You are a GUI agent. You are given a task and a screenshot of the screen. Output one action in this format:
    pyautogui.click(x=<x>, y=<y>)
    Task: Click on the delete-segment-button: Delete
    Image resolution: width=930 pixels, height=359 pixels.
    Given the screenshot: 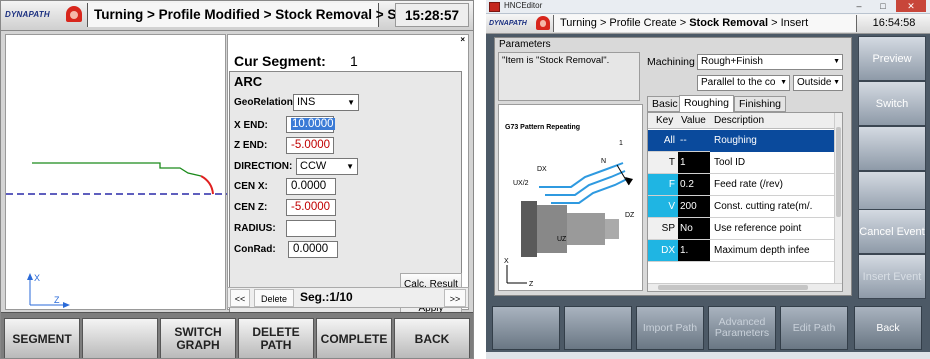 What is the action you would take?
    pyautogui.click(x=274, y=298)
    